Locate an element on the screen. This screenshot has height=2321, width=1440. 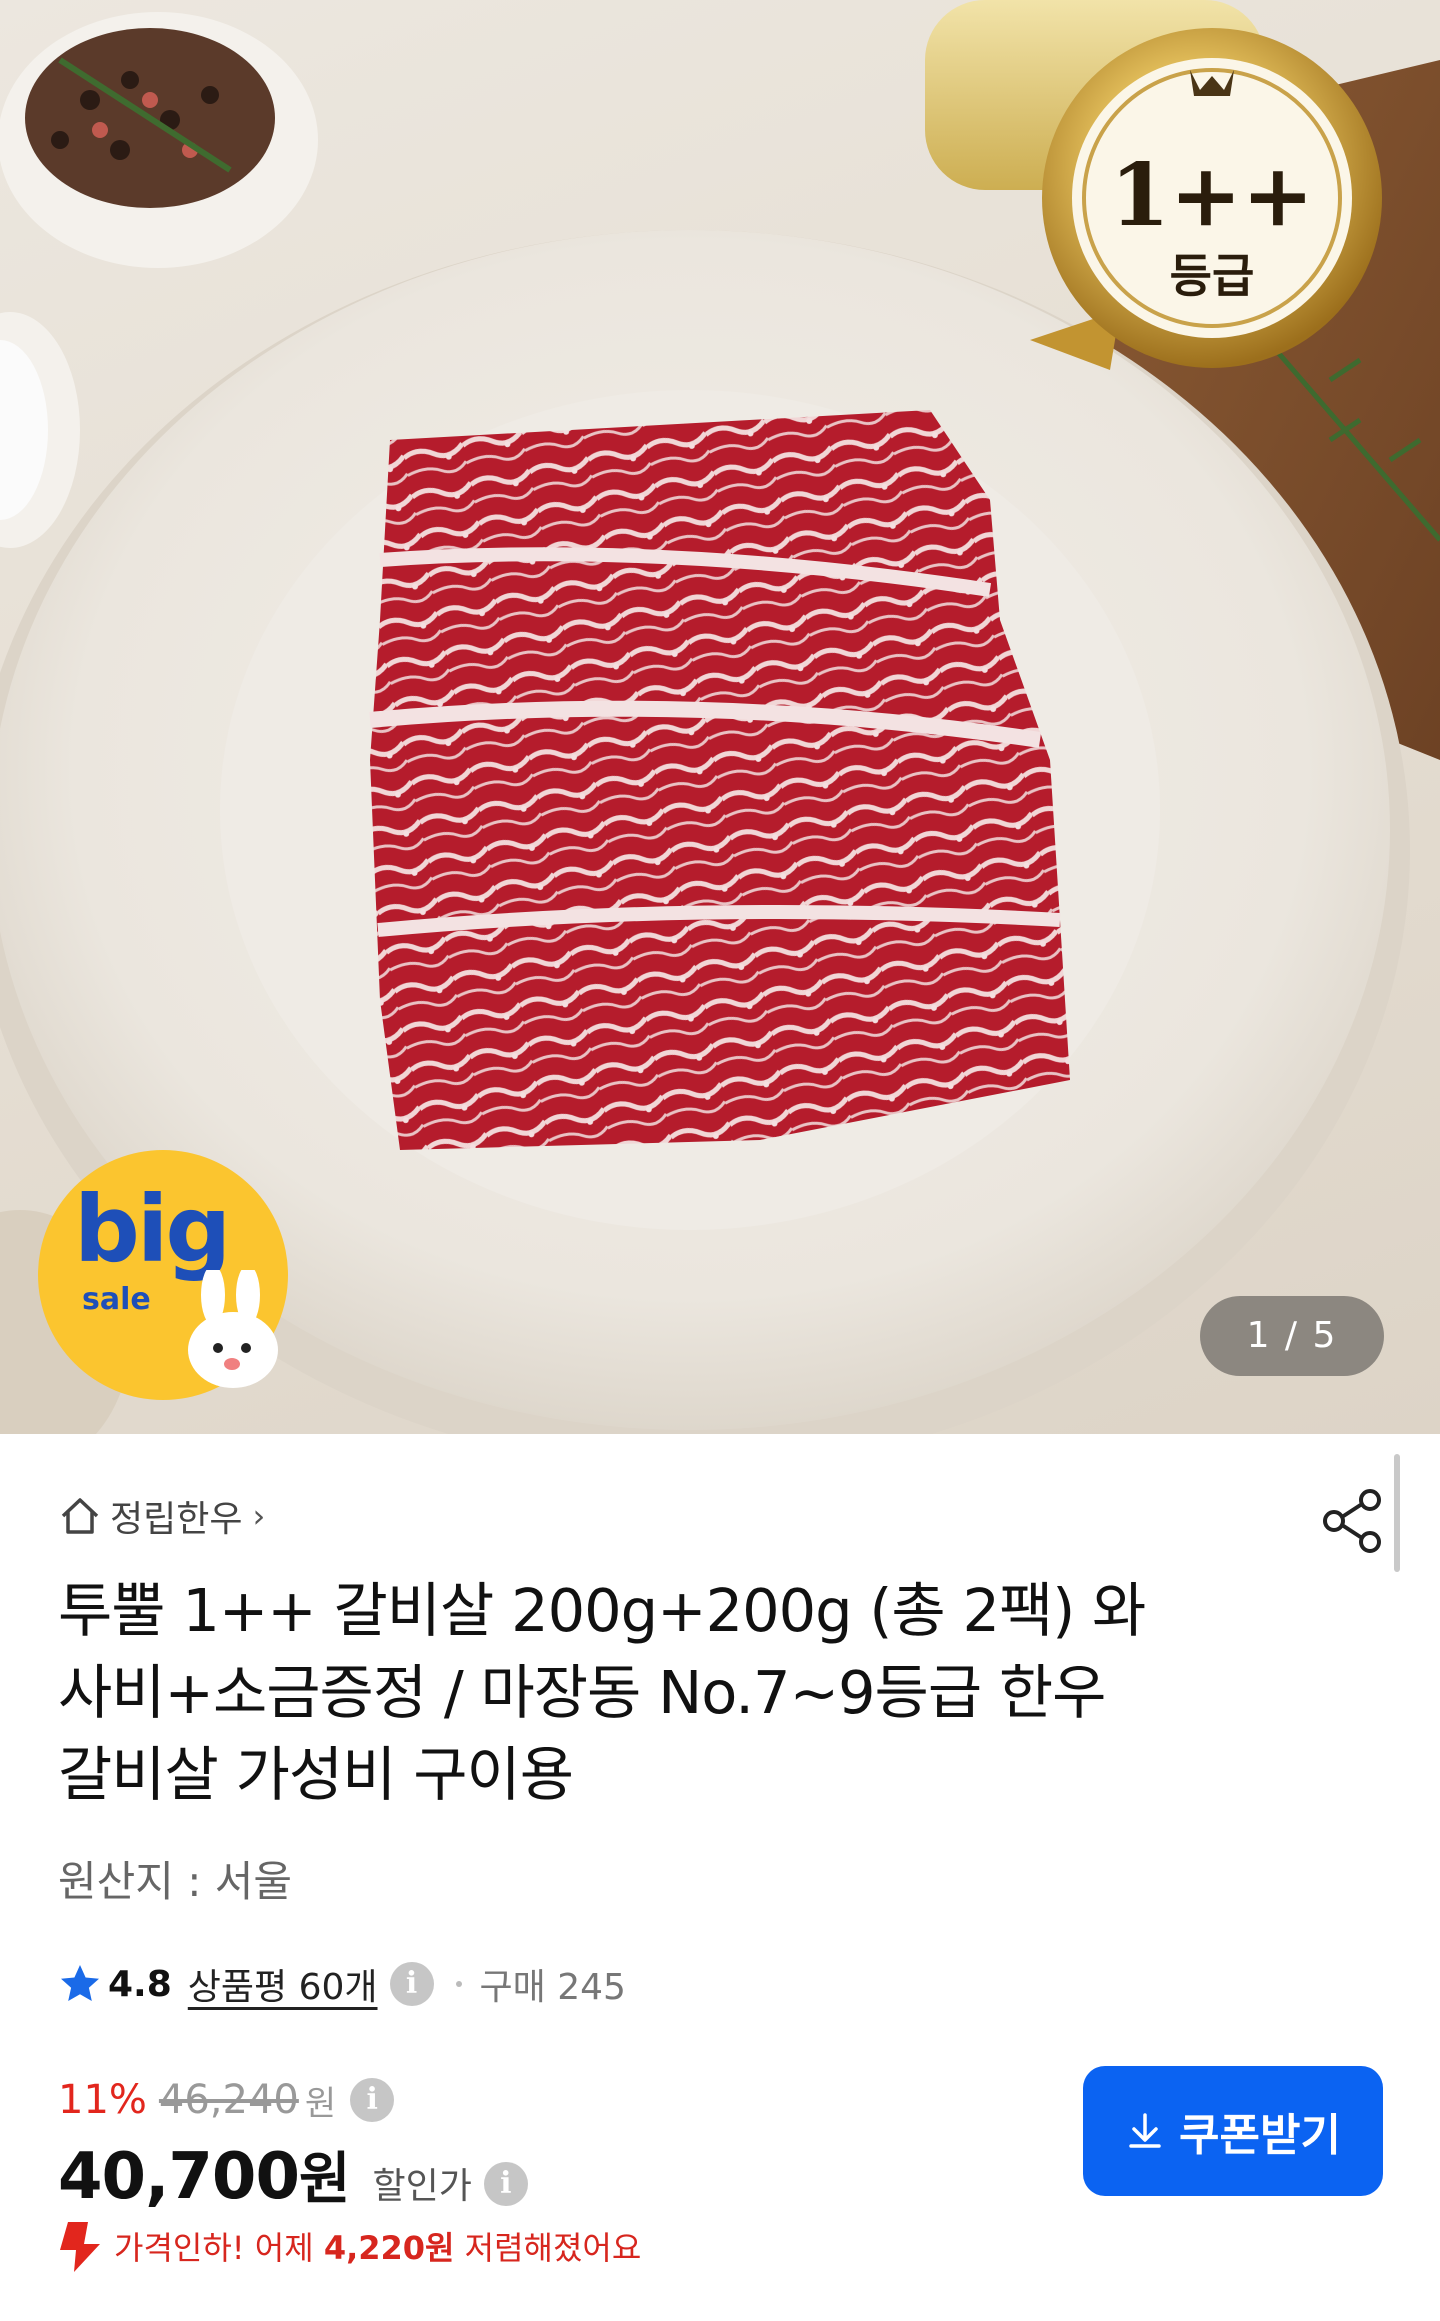
grade-badge-label: 등급 is located at coordinates (1212, 276).